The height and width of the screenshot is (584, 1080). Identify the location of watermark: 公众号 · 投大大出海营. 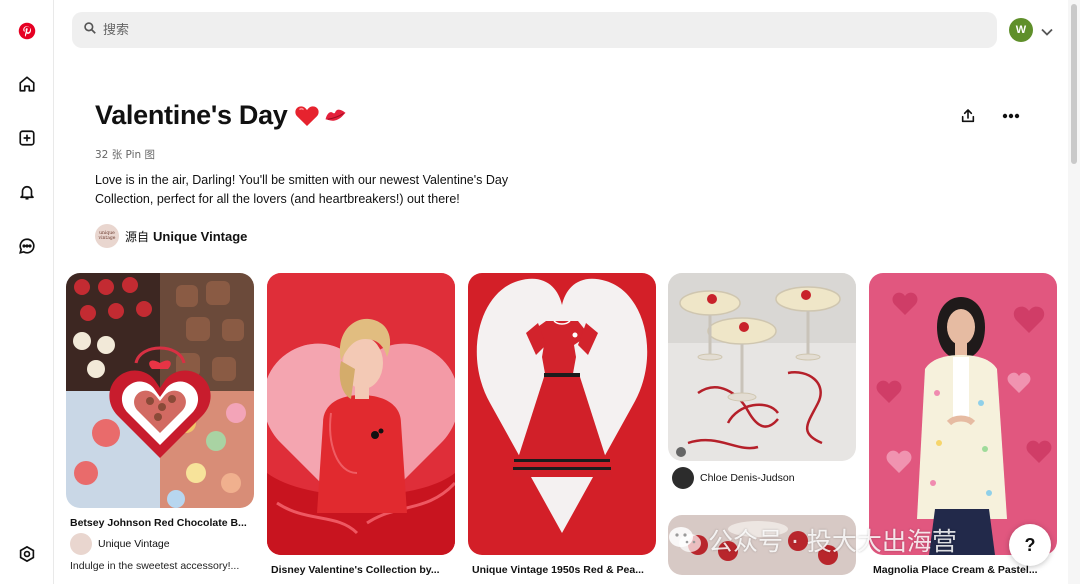
(812, 540).